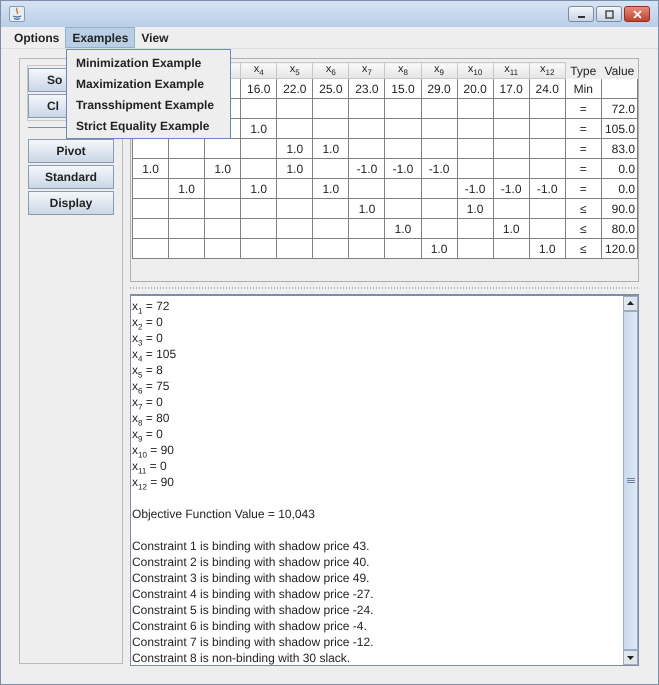 The width and height of the screenshot is (659, 685). I want to click on table-cell: 16.0, so click(258, 89).